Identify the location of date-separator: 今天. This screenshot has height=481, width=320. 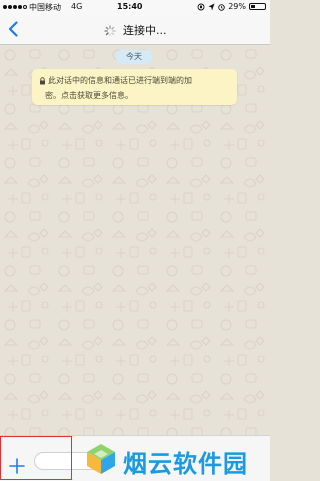
(134, 57).